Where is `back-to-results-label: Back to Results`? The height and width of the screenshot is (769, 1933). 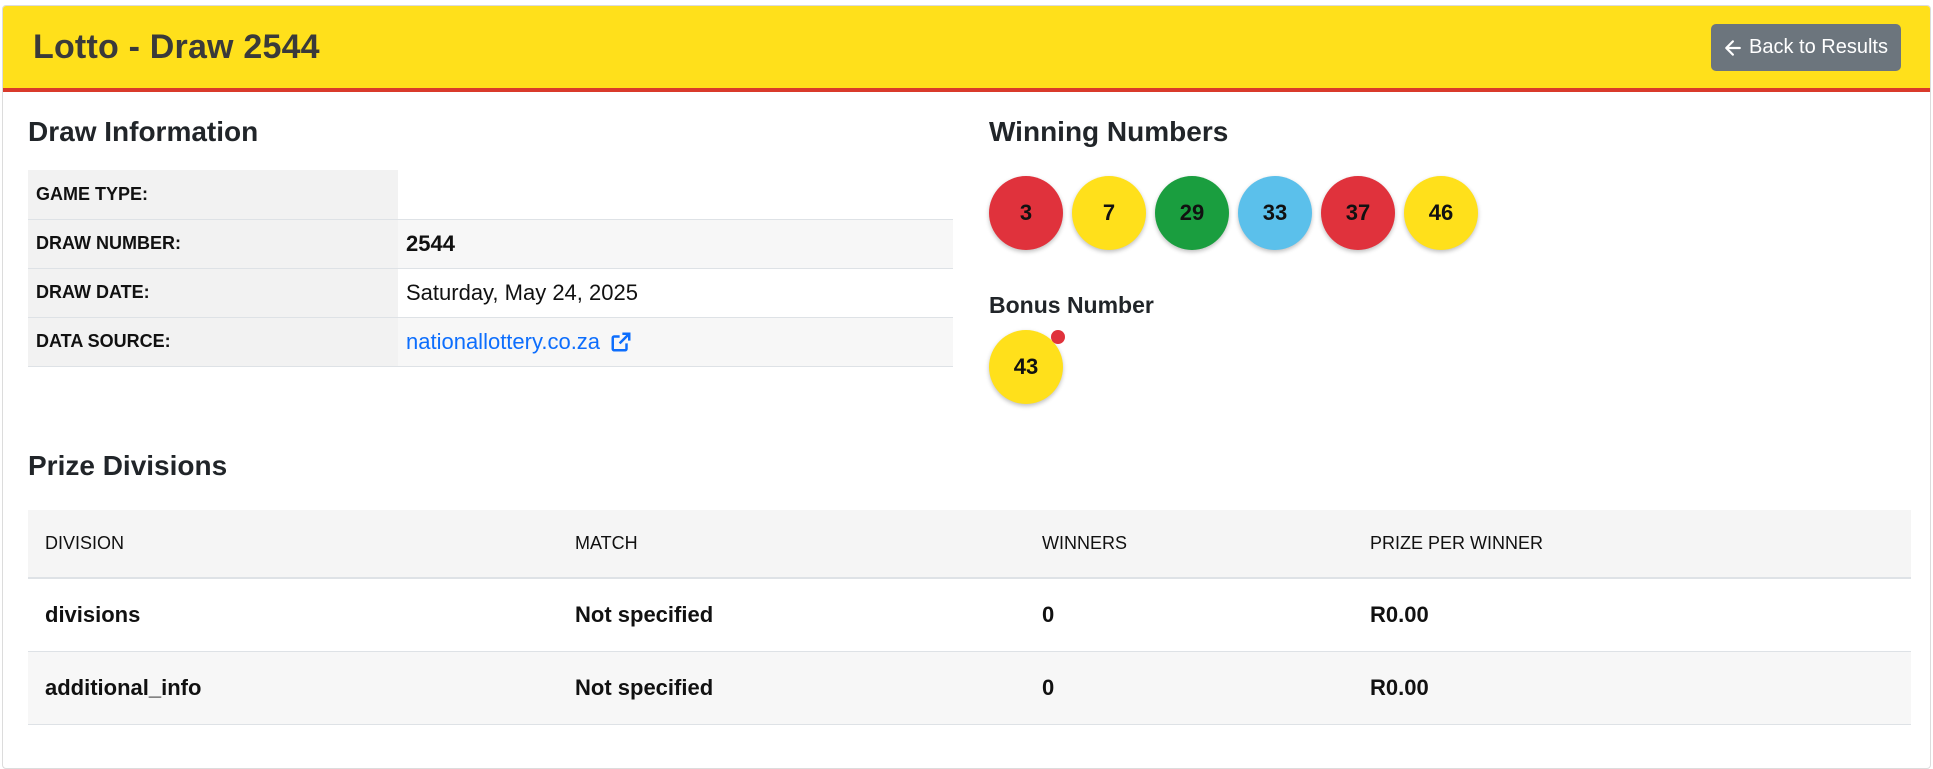 back-to-results-label: Back to Results is located at coordinates (1818, 47).